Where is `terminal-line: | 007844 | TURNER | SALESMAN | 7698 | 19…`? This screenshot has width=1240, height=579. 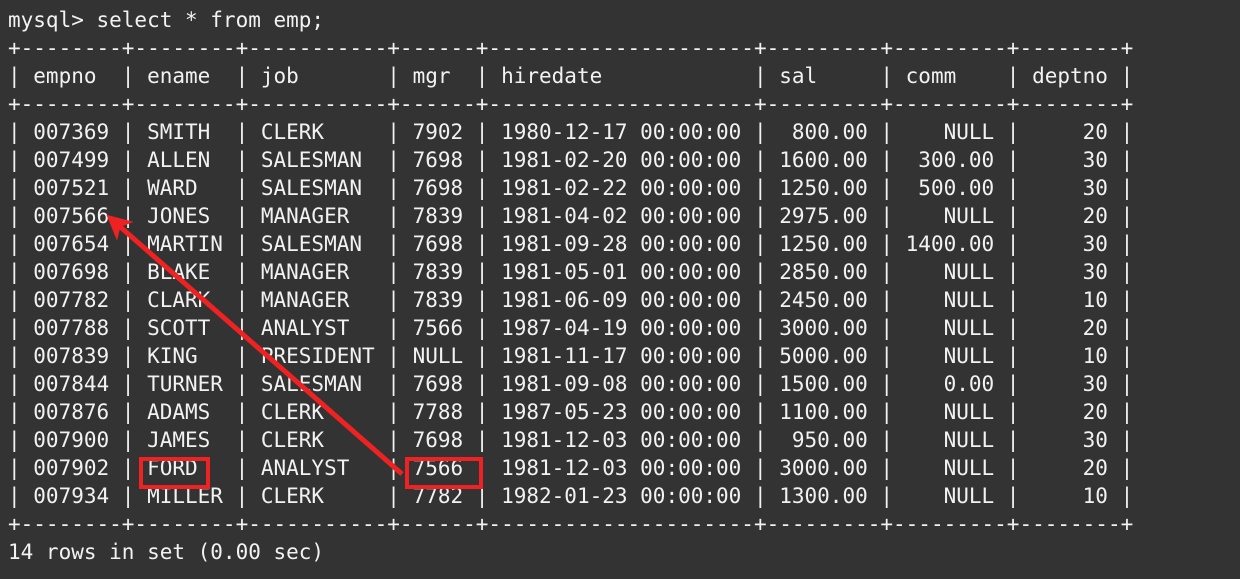 terminal-line: | 007844 | TURNER | SALESMAN | 7698 | 19… is located at coordinates (571, 384).